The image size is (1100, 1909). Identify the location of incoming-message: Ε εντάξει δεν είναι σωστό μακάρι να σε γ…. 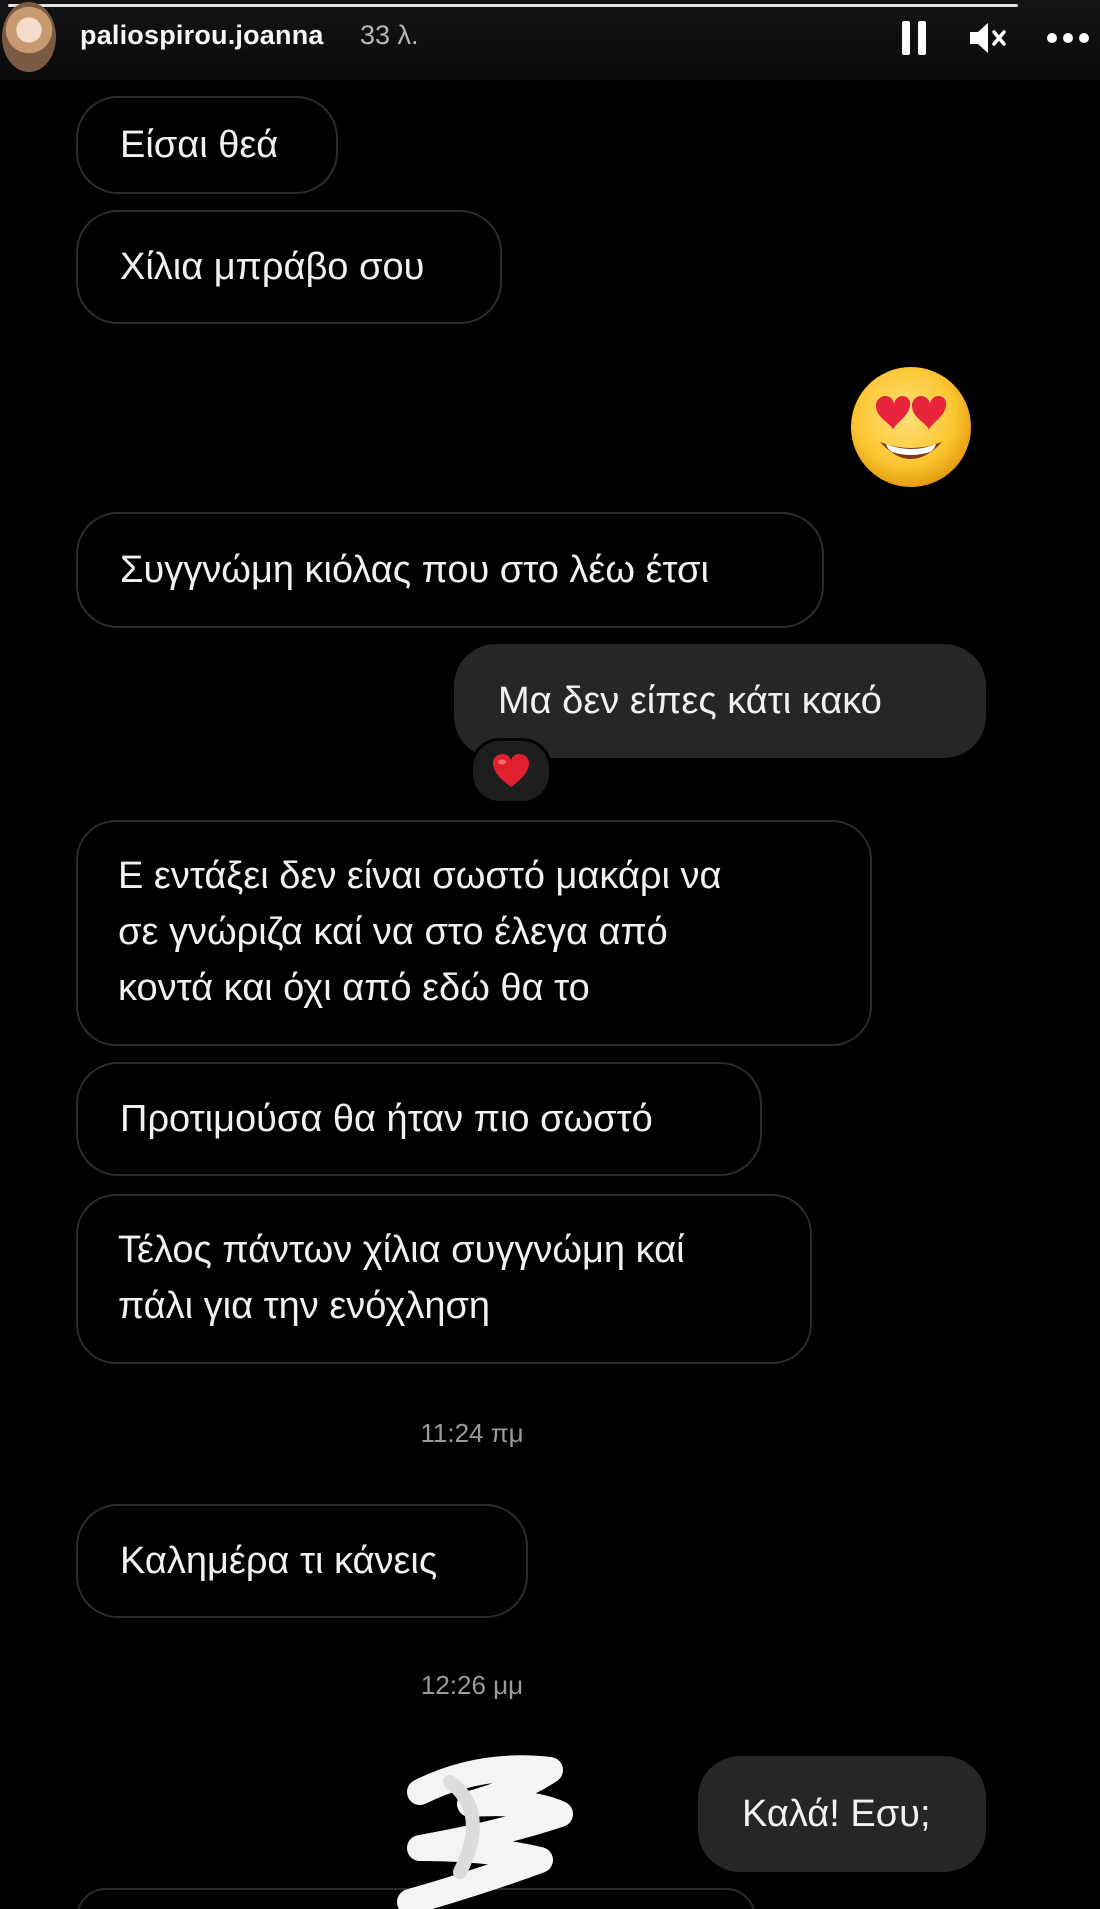
(474, 933).